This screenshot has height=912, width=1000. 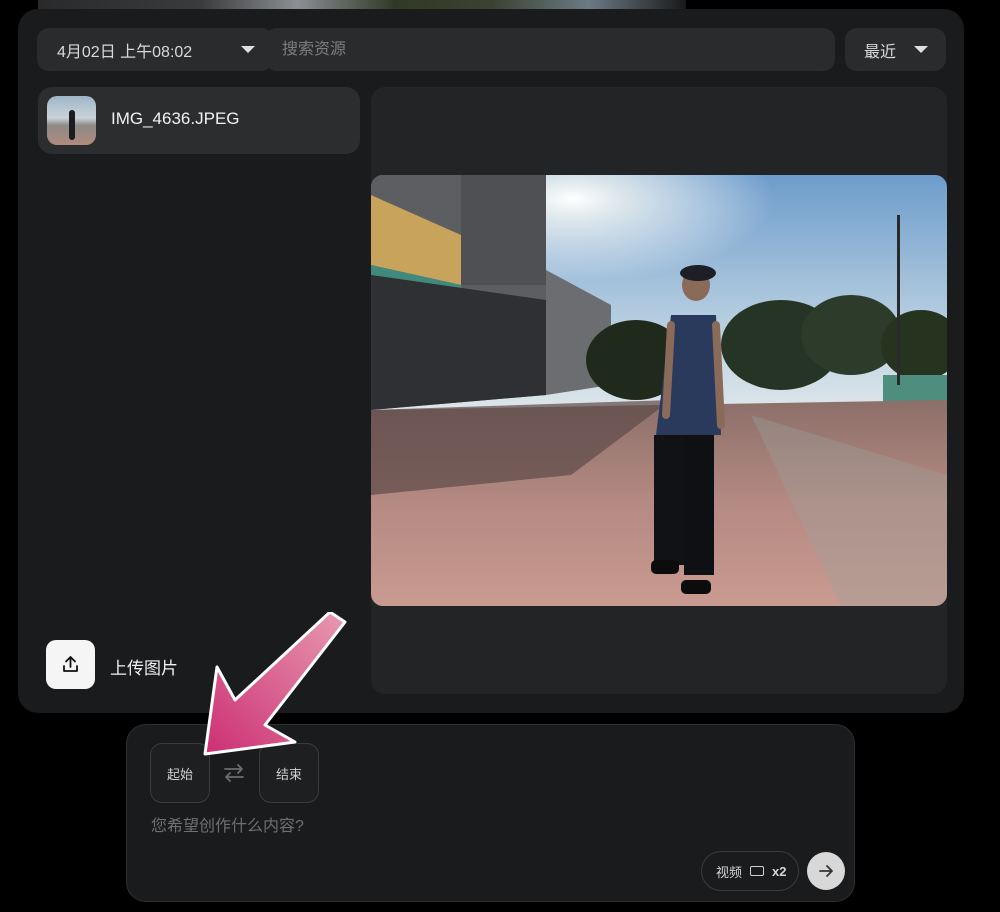 I want to click on arrow-right-icon, so click(x=826, y=871).